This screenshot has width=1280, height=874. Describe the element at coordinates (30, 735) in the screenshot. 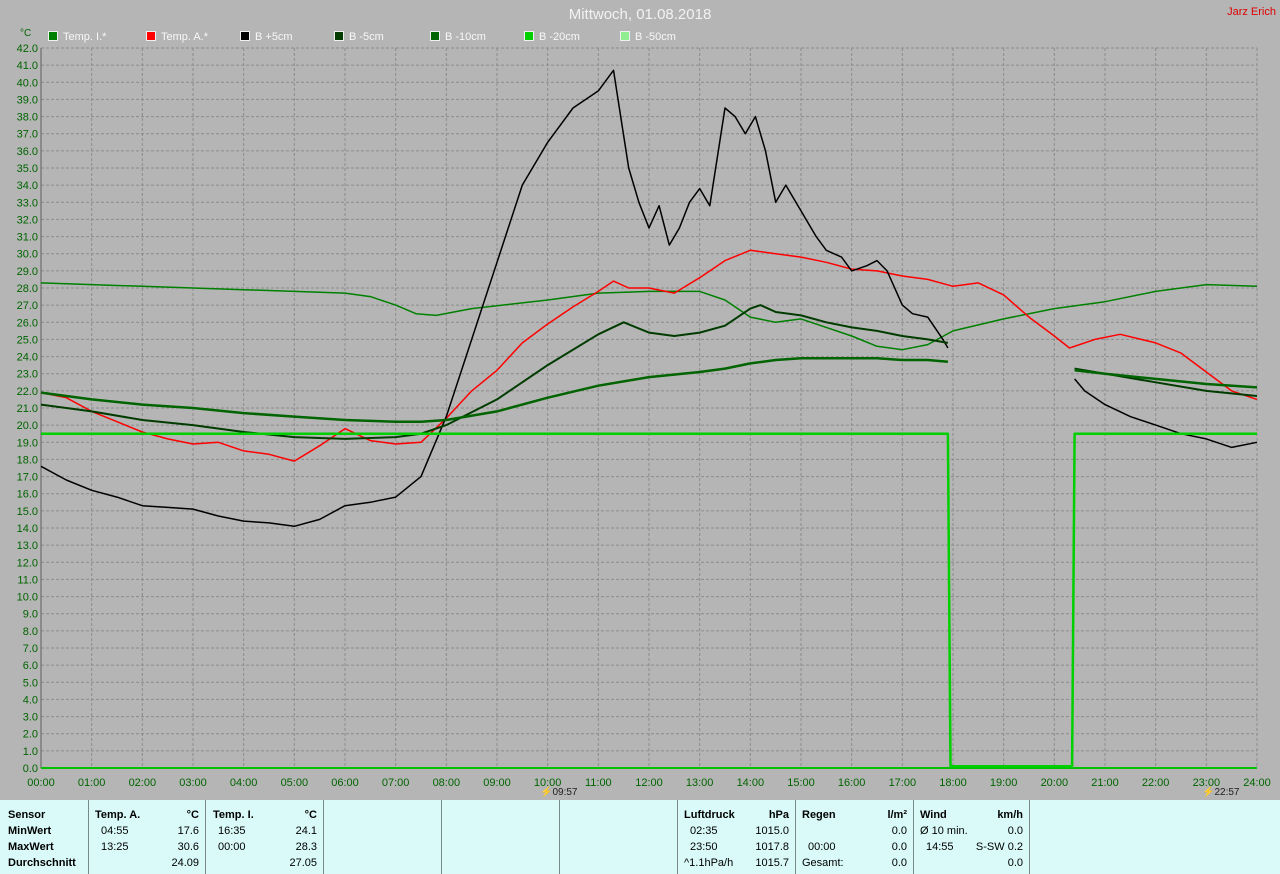

I see `y-tick-label: 2.0` at that location.